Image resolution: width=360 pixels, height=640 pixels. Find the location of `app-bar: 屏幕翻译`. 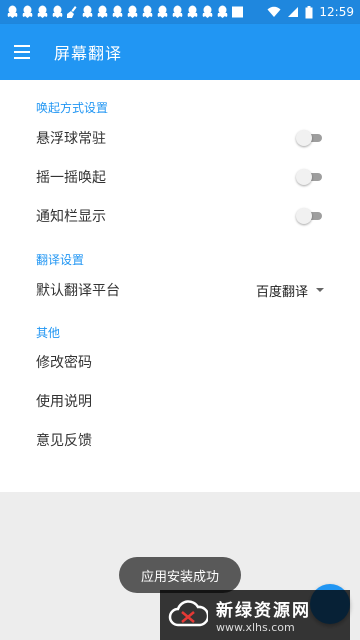

app-bar: 屏幕翻译 is located at coordinates (180, 52).